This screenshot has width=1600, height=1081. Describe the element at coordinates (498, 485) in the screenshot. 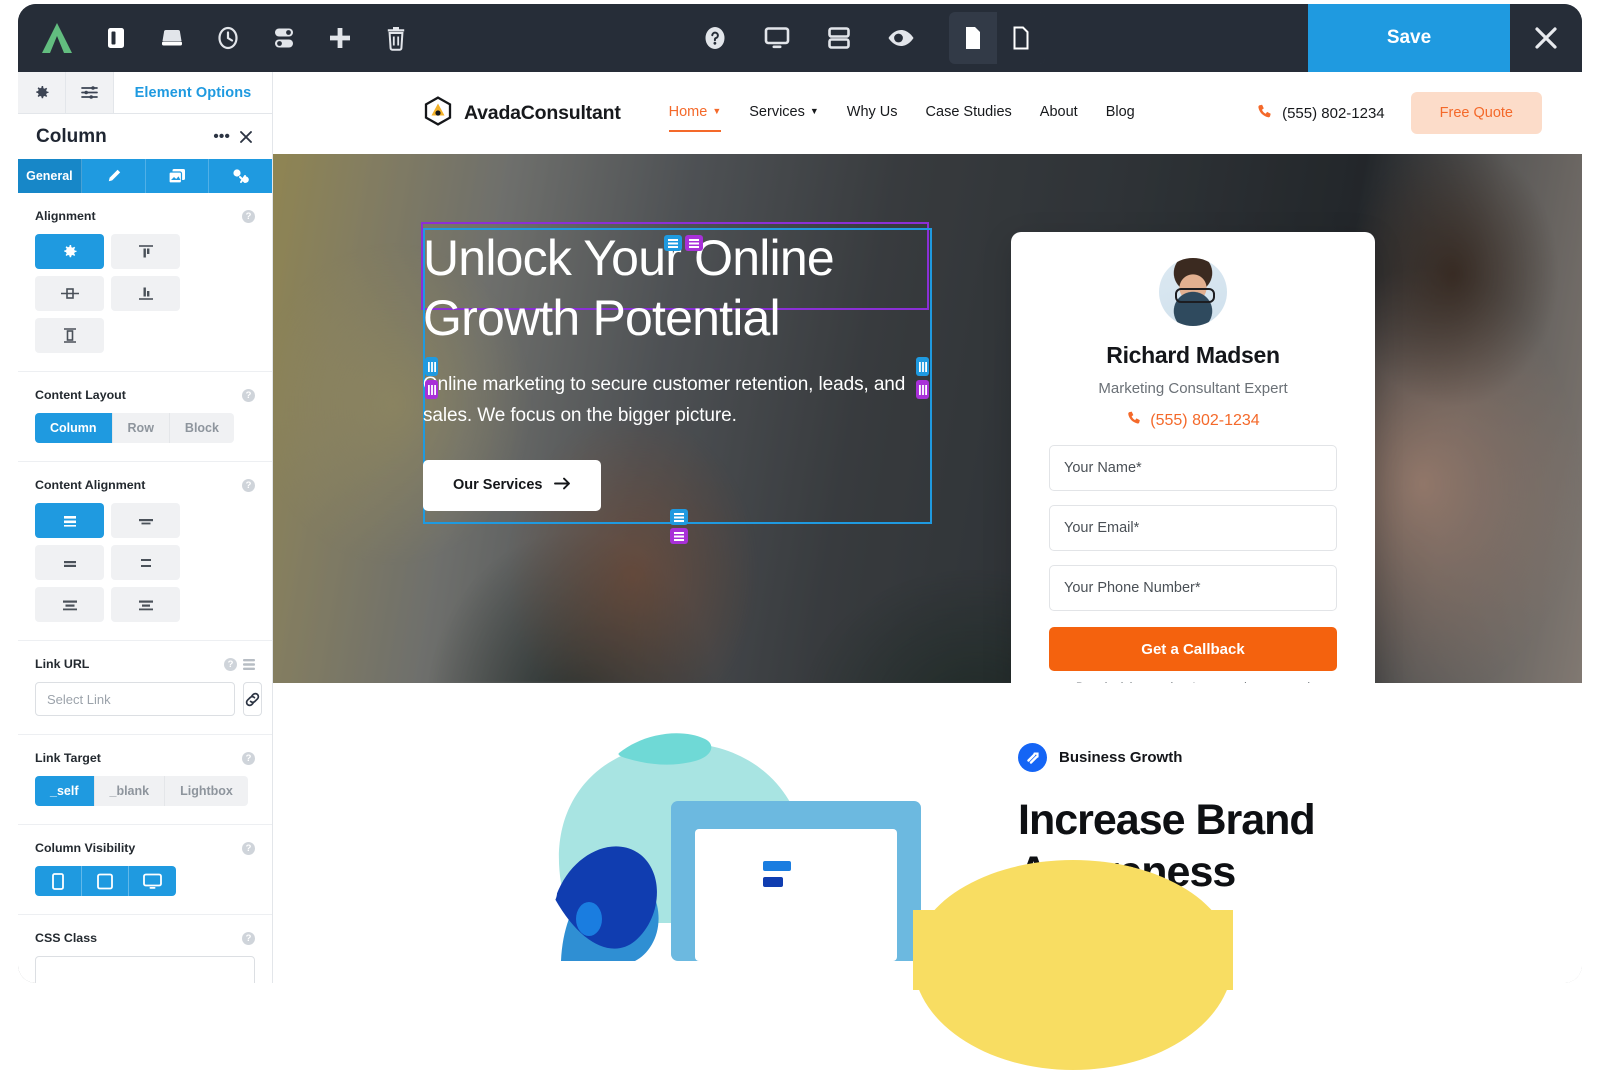

I see `our-services-label: Our Services` at that location.